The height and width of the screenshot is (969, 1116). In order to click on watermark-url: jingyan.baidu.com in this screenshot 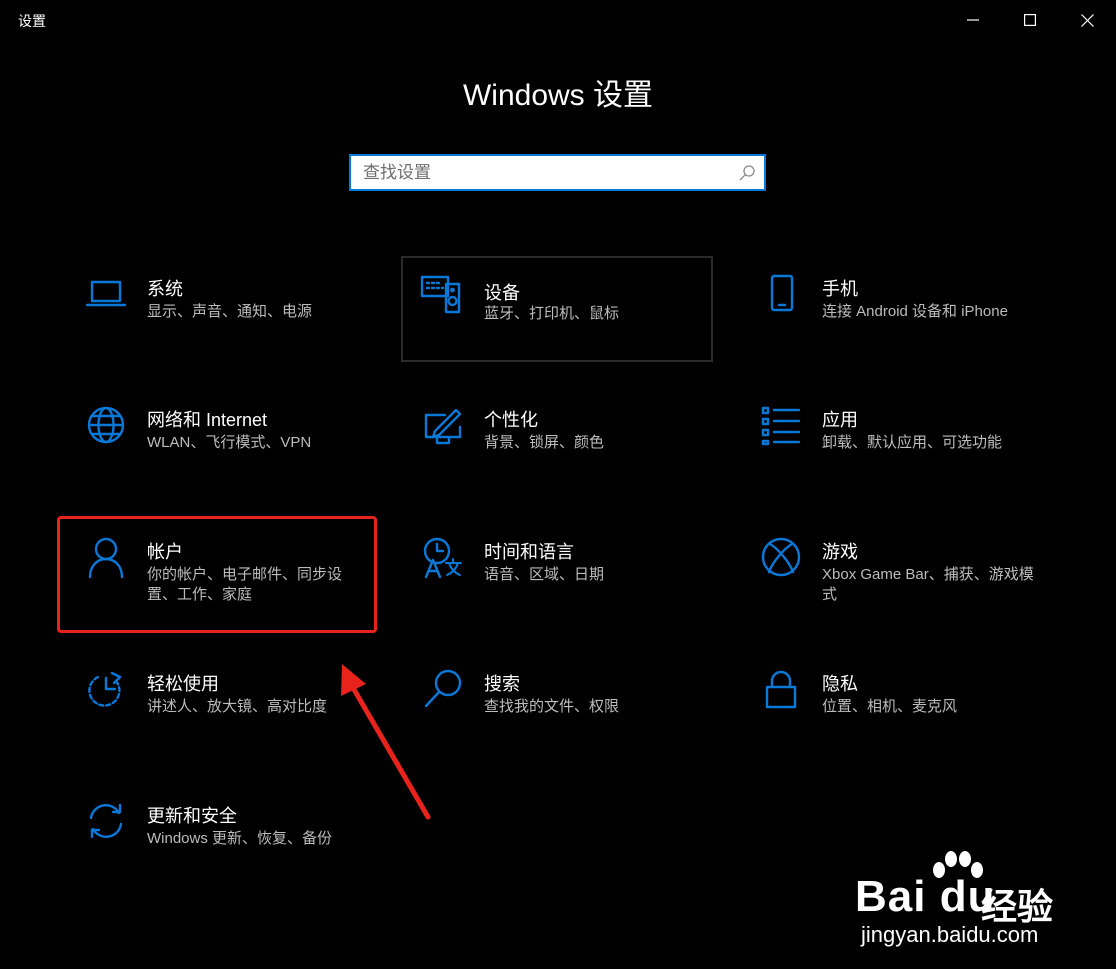, I will do `click(950, 934)`.